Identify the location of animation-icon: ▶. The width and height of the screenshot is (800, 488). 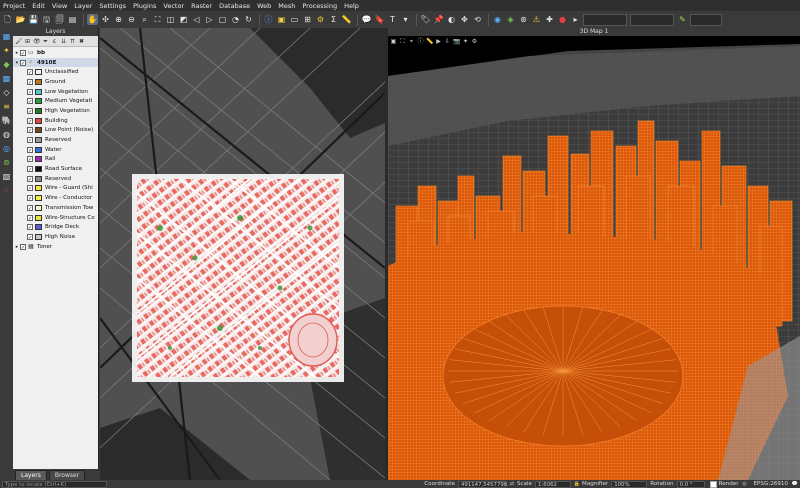
(438, 41).